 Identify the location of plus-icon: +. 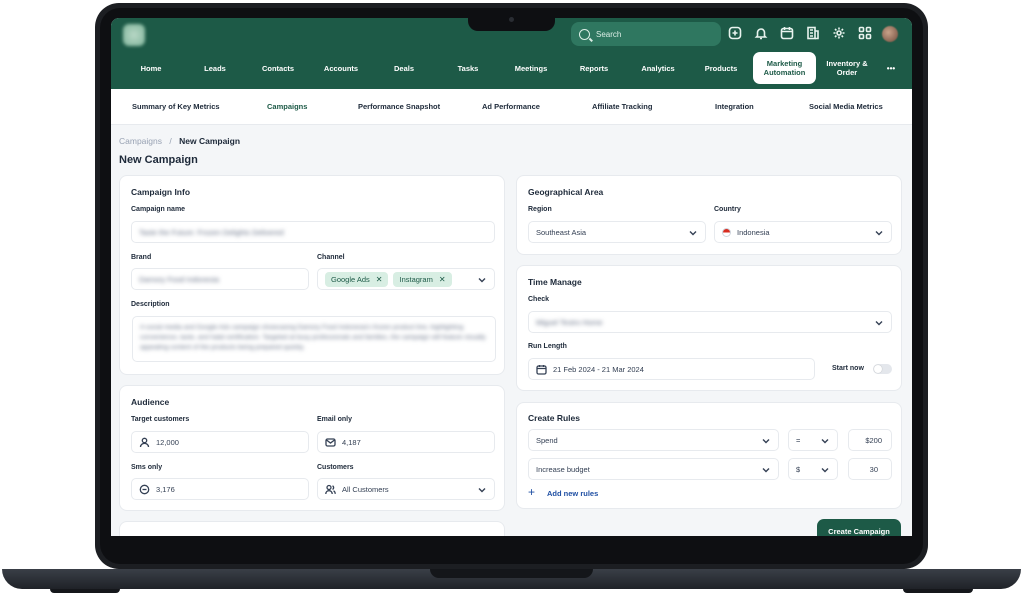
(531, 492).